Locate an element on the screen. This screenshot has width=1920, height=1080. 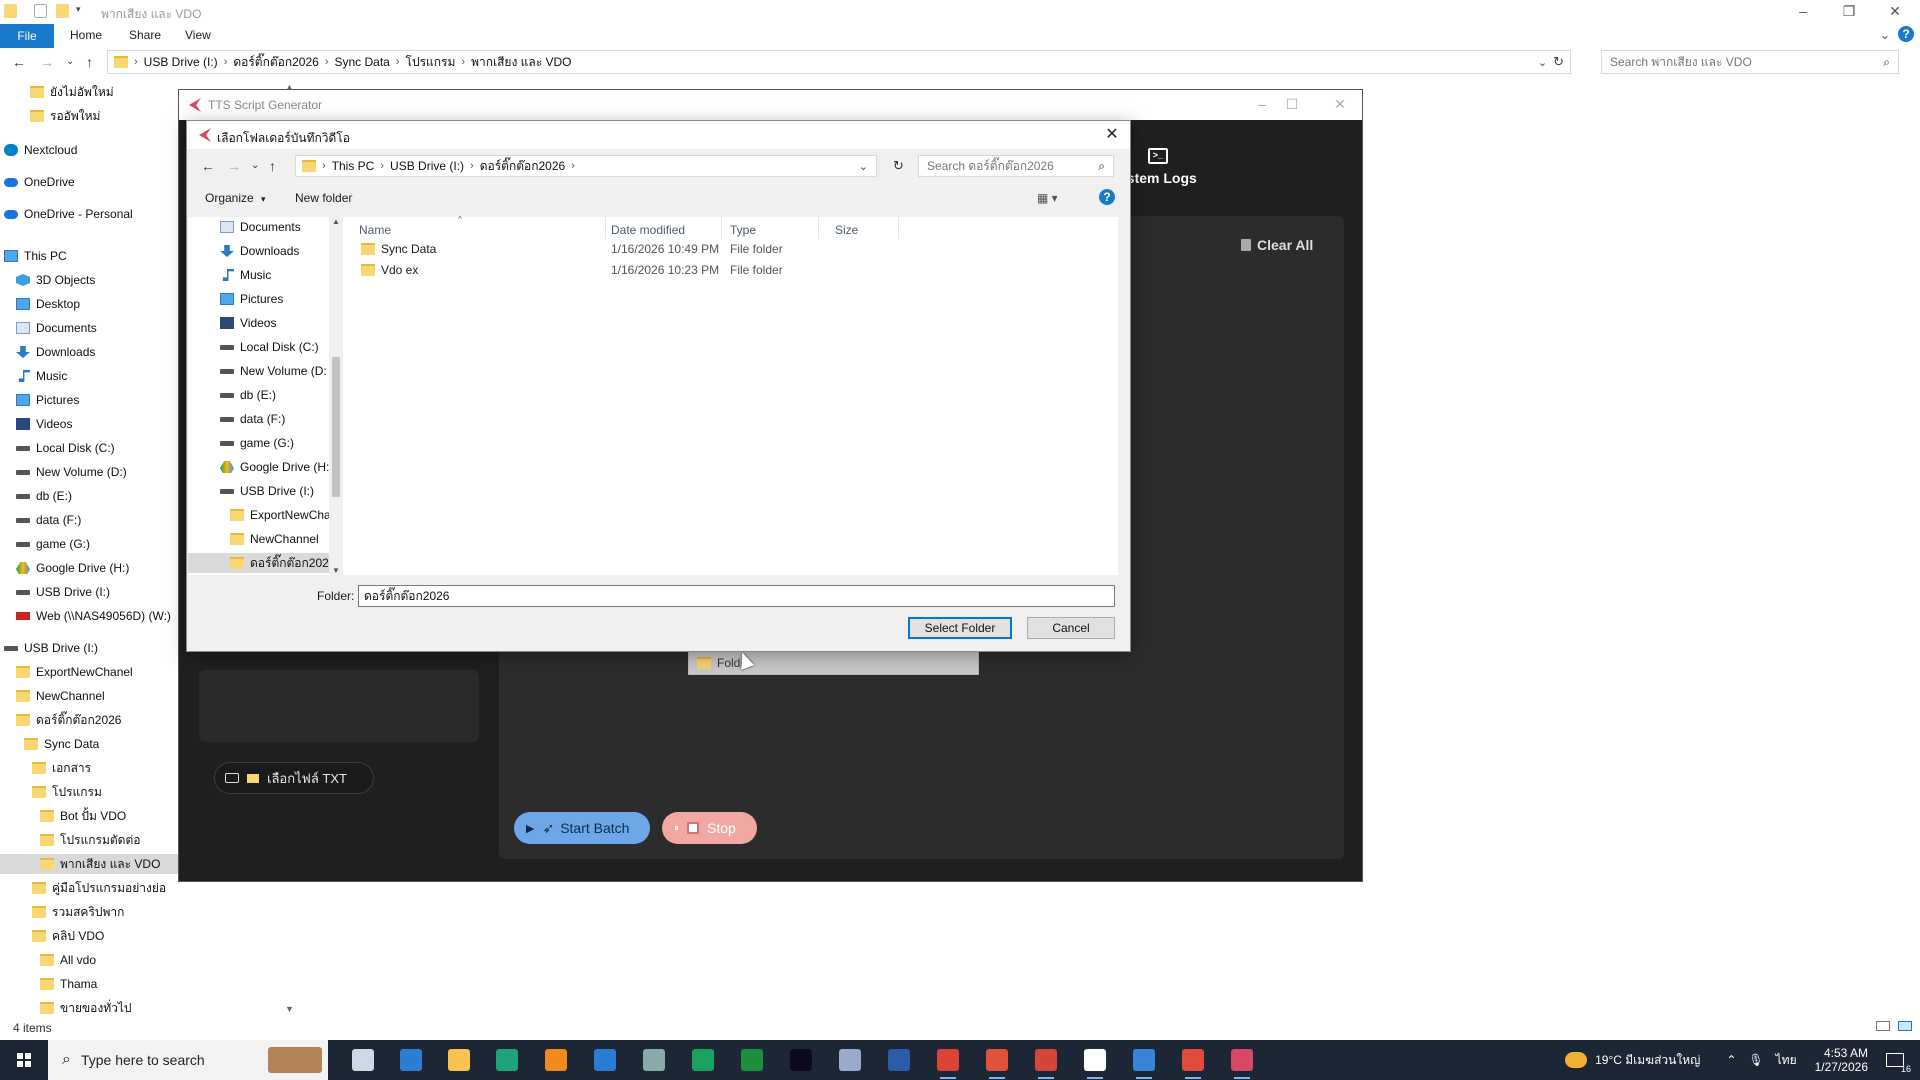
maximize-button: ❐ is located at coordinates (1849, 12).